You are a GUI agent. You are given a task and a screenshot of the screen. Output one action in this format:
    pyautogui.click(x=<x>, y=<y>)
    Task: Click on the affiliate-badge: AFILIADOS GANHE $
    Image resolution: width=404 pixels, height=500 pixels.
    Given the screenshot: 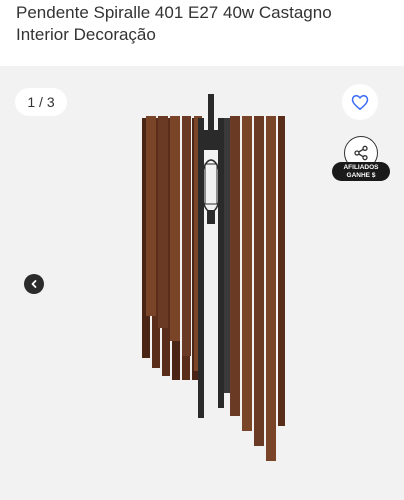 What is the action you would take?
    pyautogui.click(x=361, y=171)
    